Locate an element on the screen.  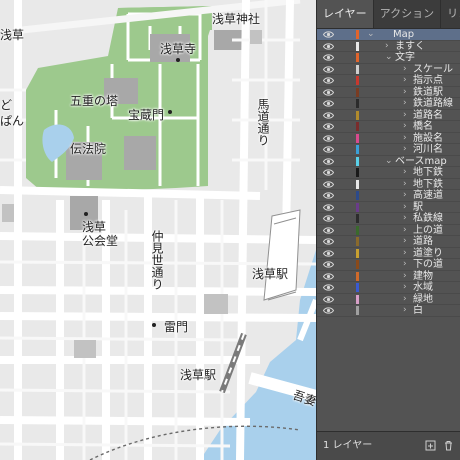
map-label-sensoji: 浅草寺 is located at coordinates (178, 49).